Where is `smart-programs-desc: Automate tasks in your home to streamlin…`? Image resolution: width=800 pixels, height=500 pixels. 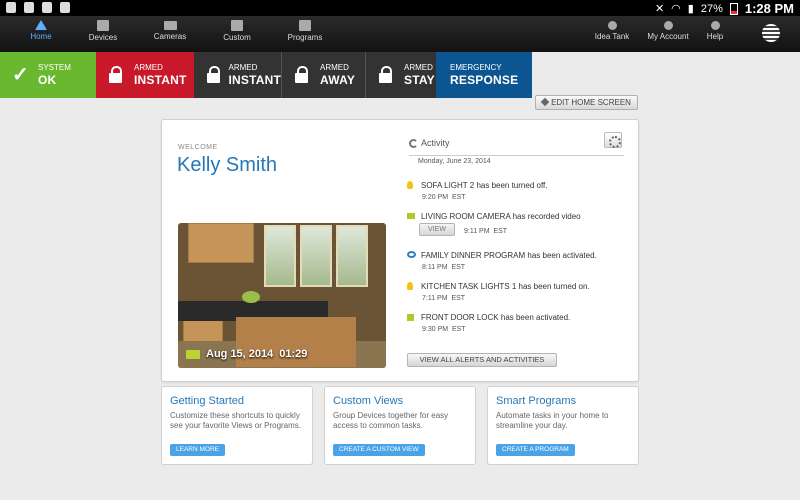 smart-programs-desc: Automate tasks in your home to streamlin… is located at coordinates (552, 420).